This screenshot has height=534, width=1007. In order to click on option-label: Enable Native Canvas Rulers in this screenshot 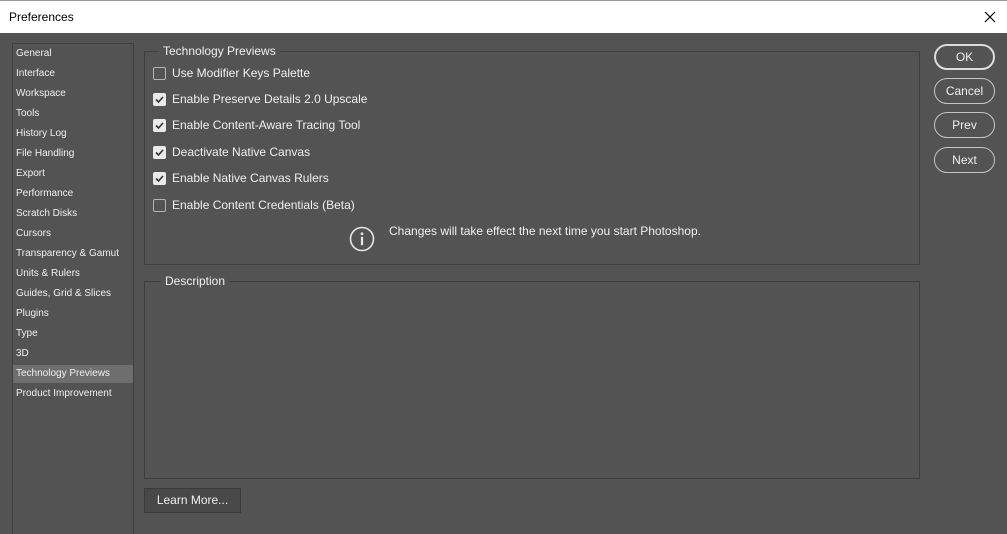, I will do `click(250, 178)`.